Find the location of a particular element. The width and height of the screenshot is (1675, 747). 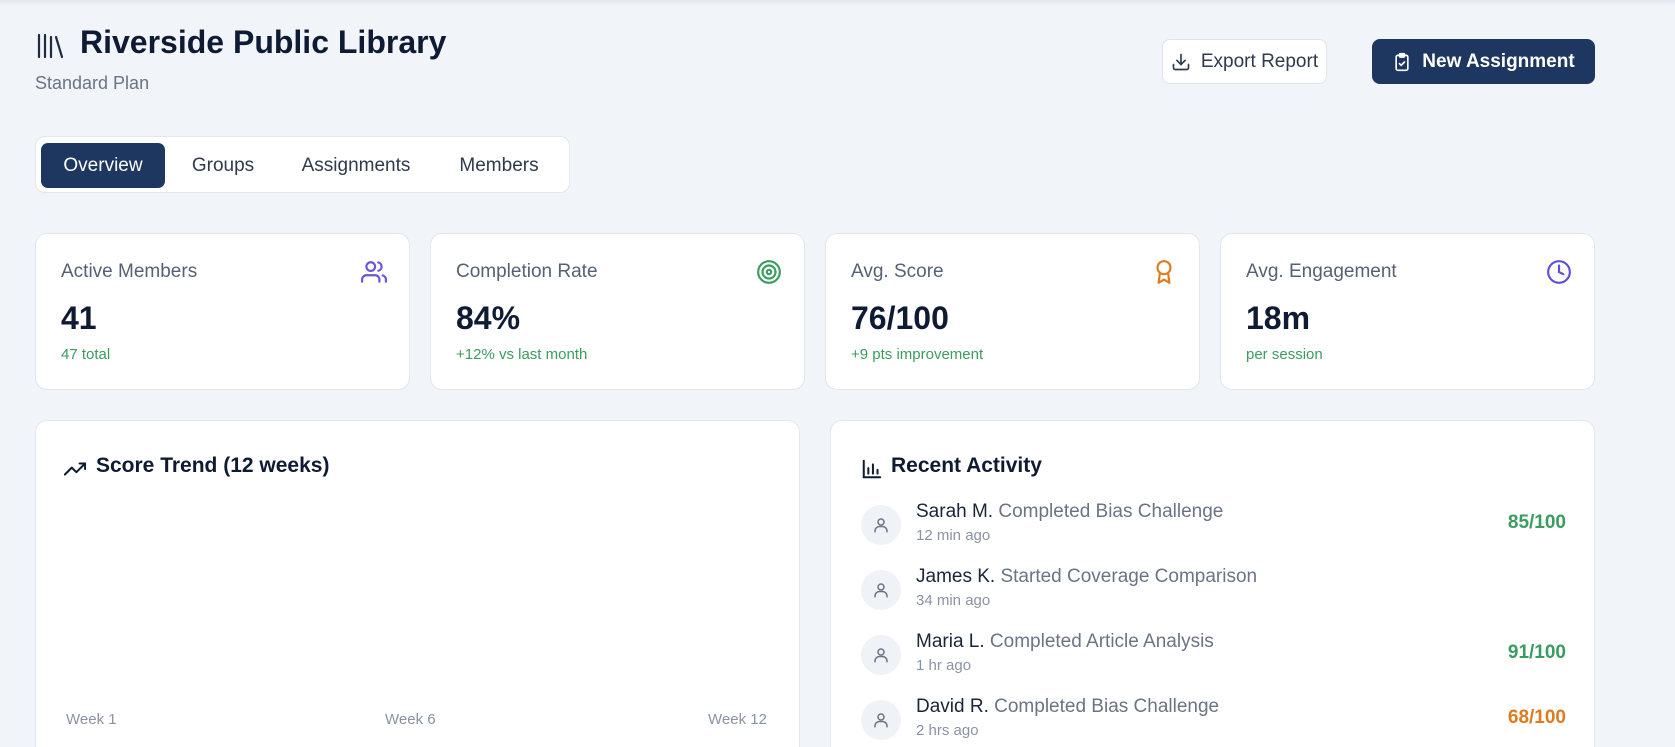

target-icon is located at coordinates (769, 272).